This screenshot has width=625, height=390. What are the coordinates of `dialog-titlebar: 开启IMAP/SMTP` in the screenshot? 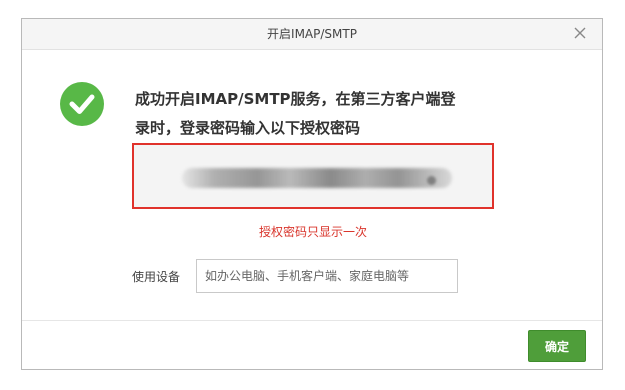 It's located at (312, 34).